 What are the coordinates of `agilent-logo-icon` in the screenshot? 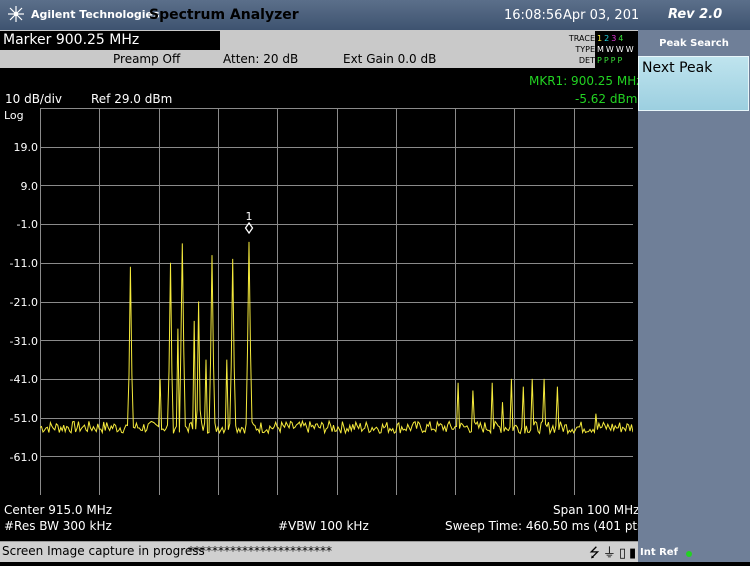 It's located at (16, 14).